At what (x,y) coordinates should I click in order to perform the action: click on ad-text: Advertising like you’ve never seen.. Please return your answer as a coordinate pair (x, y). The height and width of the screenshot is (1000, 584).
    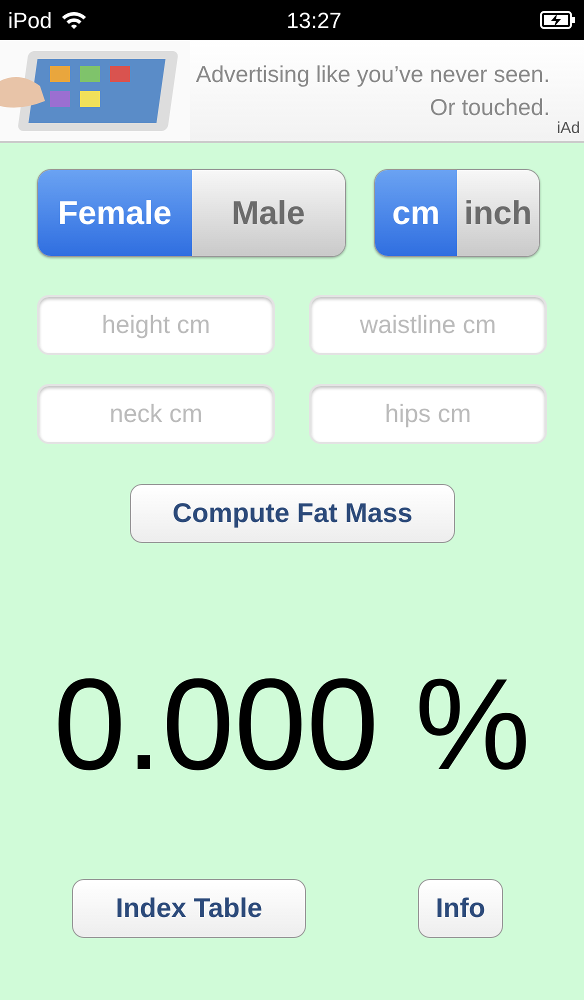
    Looking at the image, I should click on (370, 74).